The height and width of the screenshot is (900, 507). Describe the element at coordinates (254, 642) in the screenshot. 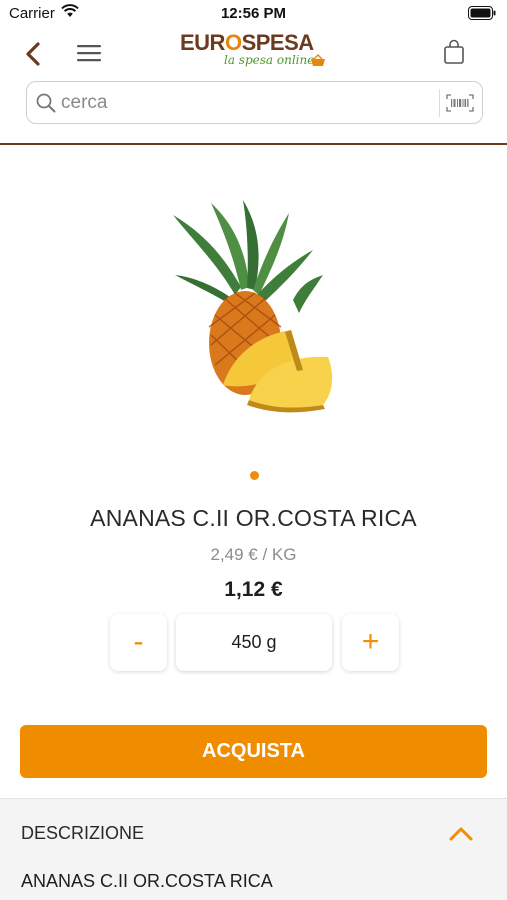

I see `quantity-field: 450 g` at that location.